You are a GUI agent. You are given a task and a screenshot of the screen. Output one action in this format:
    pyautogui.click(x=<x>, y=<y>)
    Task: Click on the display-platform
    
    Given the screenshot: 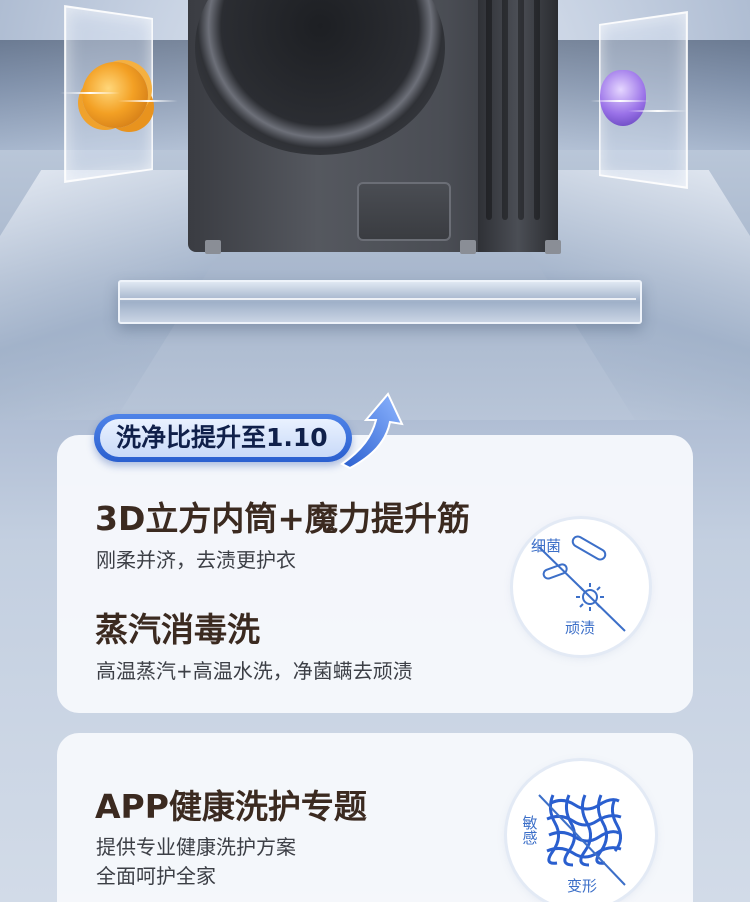 What is the action you would take?
    pyautogui.click(x=380, y=302)
    